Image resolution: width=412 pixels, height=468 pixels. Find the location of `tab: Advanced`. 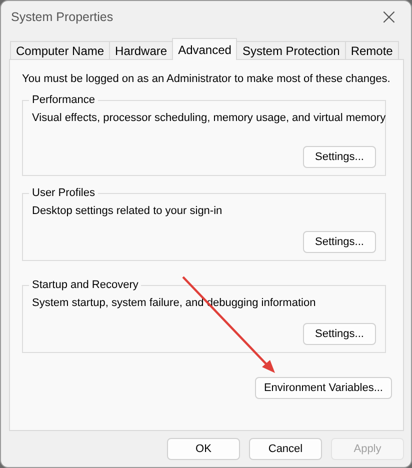

tab: Advanced is located at coordinates (205, 49).